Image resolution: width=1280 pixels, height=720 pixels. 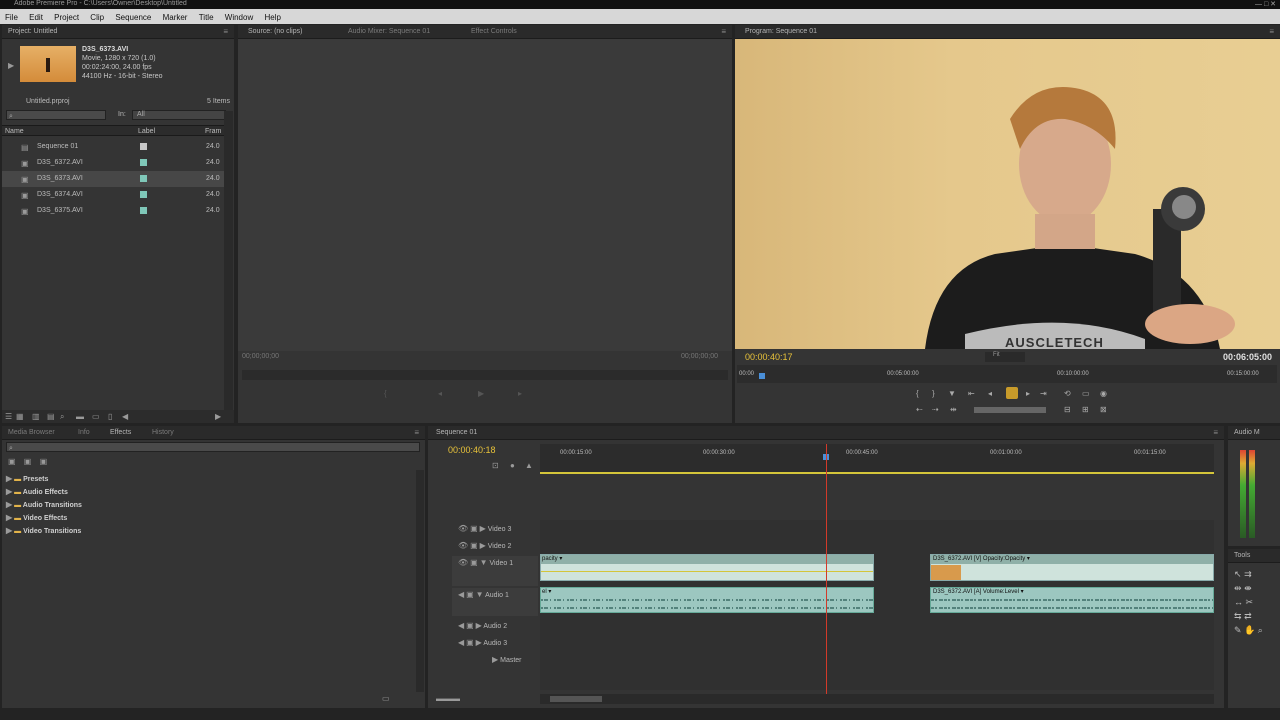 What do you see at coordinates (238, 15) in the screenshot?
I see `menu-window: Window` at bounding box center [238, 15].